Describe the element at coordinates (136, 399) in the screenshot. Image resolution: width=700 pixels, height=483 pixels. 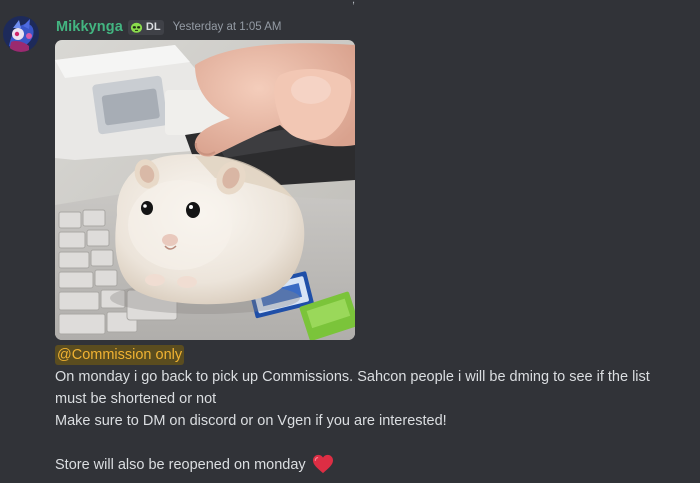
I see `message-line-2: must be shortened or not` at that location.